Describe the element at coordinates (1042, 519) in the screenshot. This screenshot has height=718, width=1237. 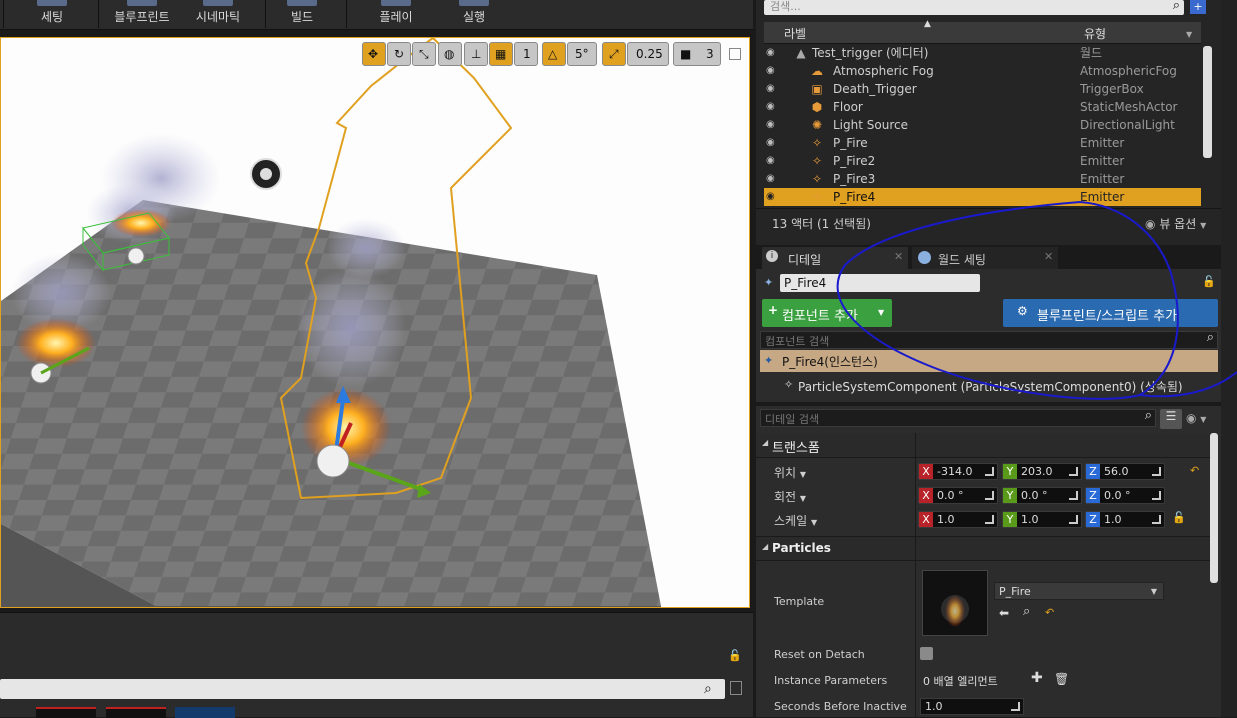
I see `scale-y-field: Y 1.0` at that location.